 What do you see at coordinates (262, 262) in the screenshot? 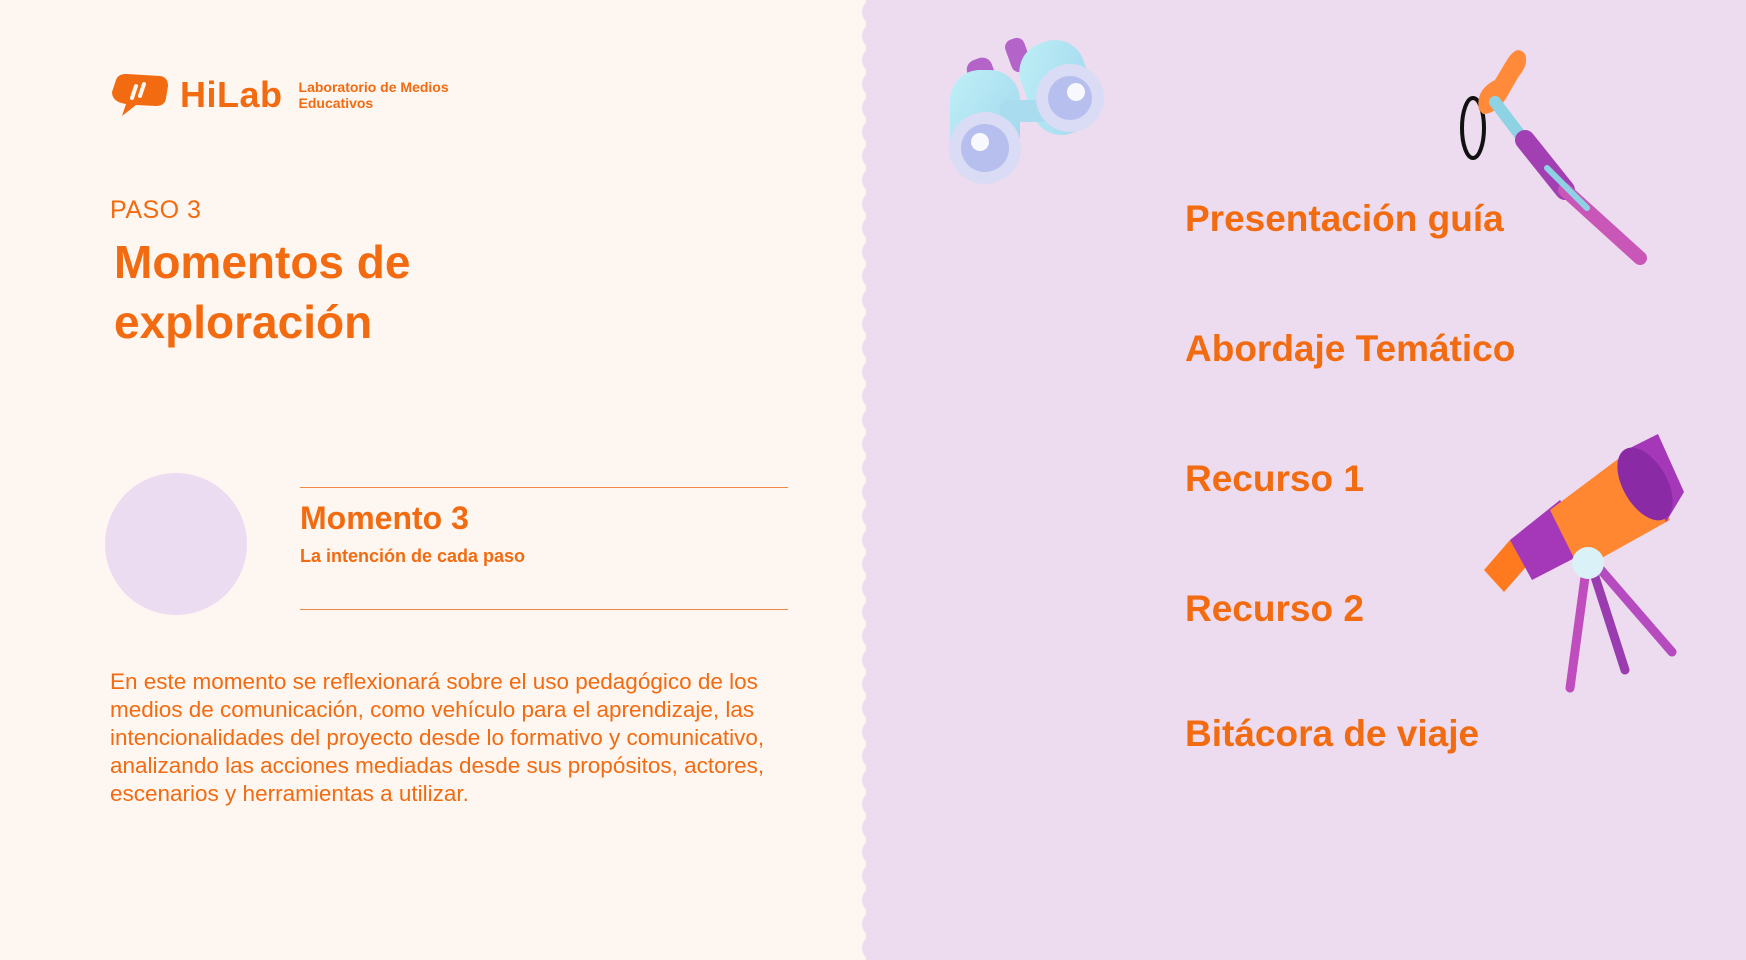
I see `page-title-line1: Momentos de` at bounding box center [262, 262].